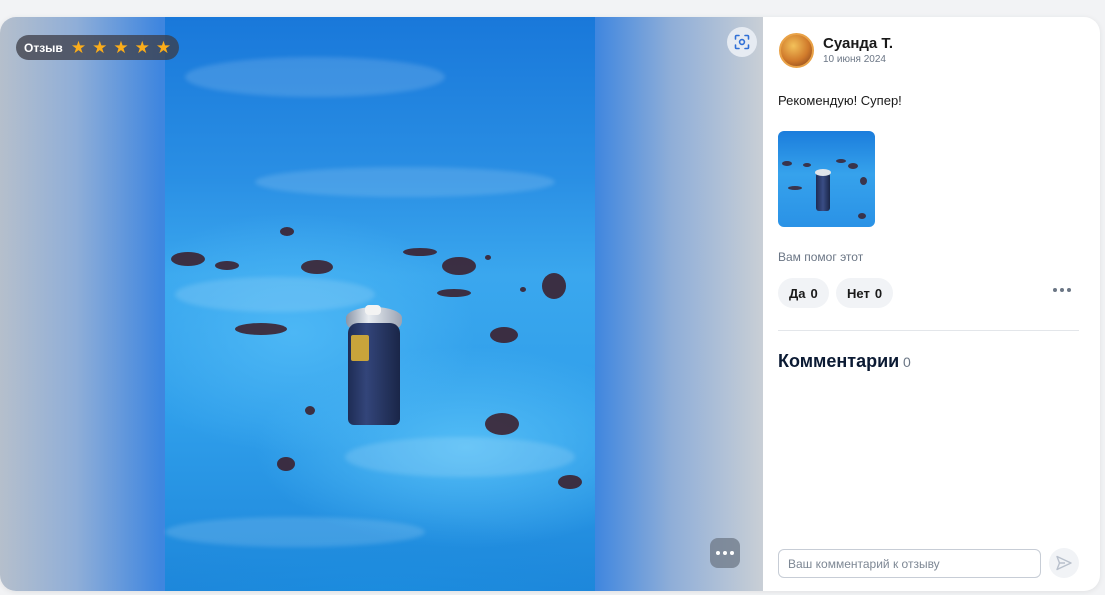 This screenshot has height=595, width=1105. What do you see at coordinates (839, 361) in the screenshot?
I see `comments-title: Комментарии` at bounding box center [839, 361].